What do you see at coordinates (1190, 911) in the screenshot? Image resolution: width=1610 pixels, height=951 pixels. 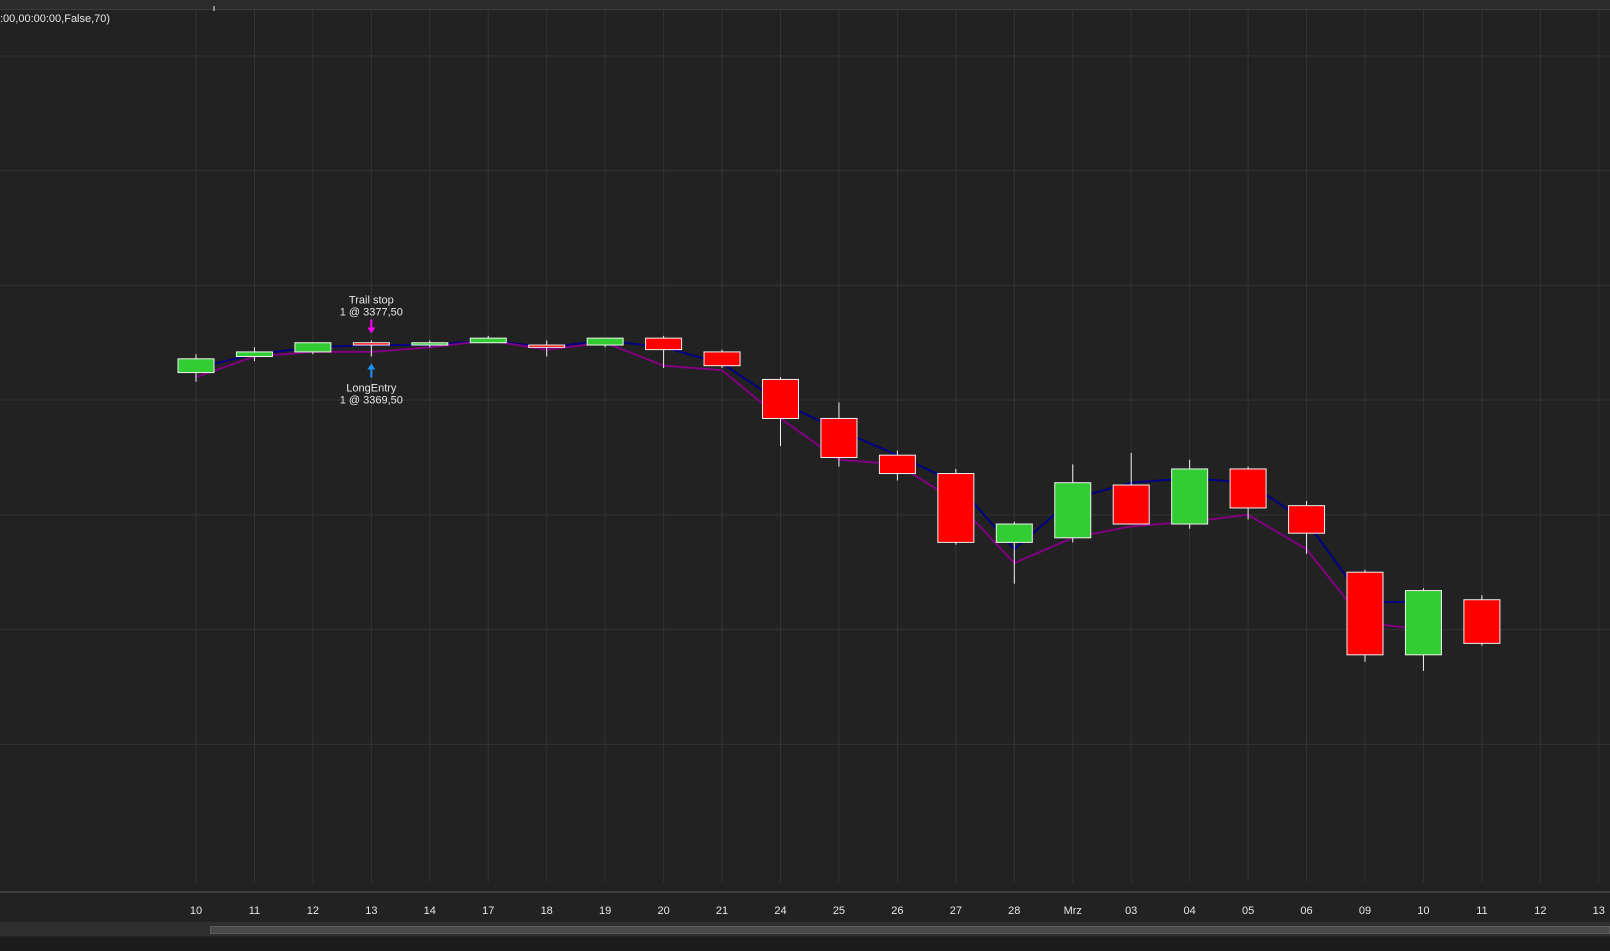 I see `x-tick-label: 04` at bounding box center [1190, 911].